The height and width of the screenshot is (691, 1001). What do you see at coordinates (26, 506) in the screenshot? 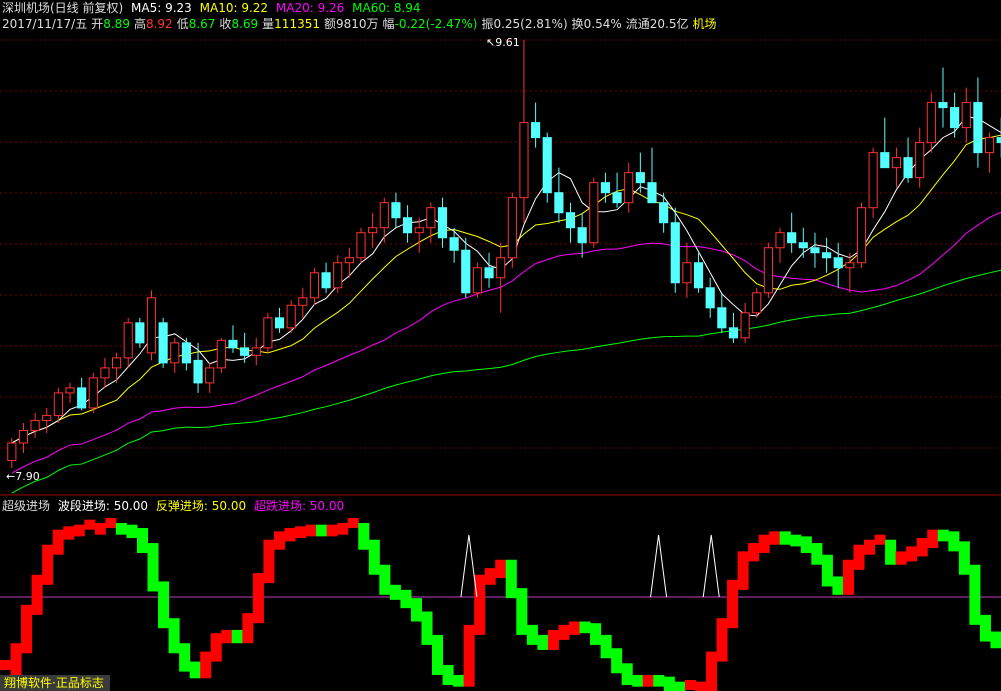
I see `indicator-name: 超级进场` at bounding box center [26, 506].